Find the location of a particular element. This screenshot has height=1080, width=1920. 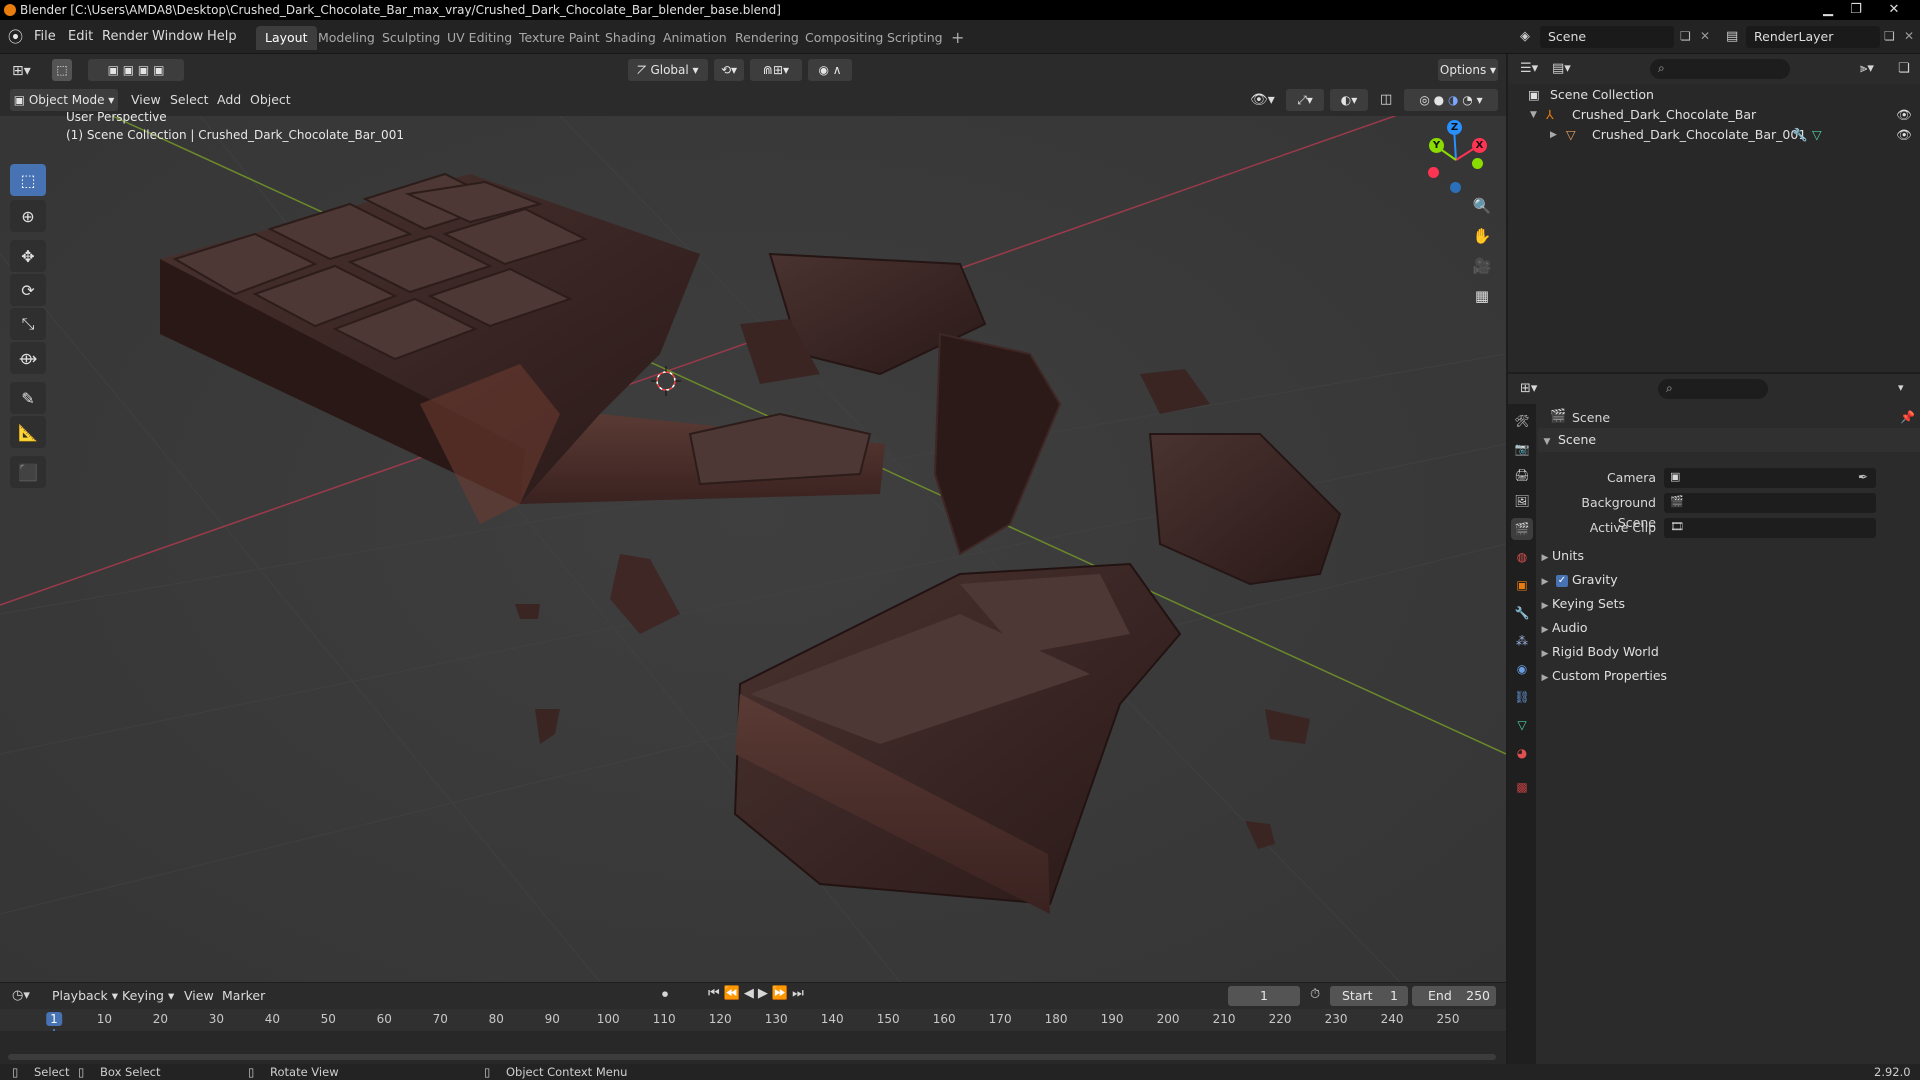

tab-animation: Animation is located at coordinates (695, 38).